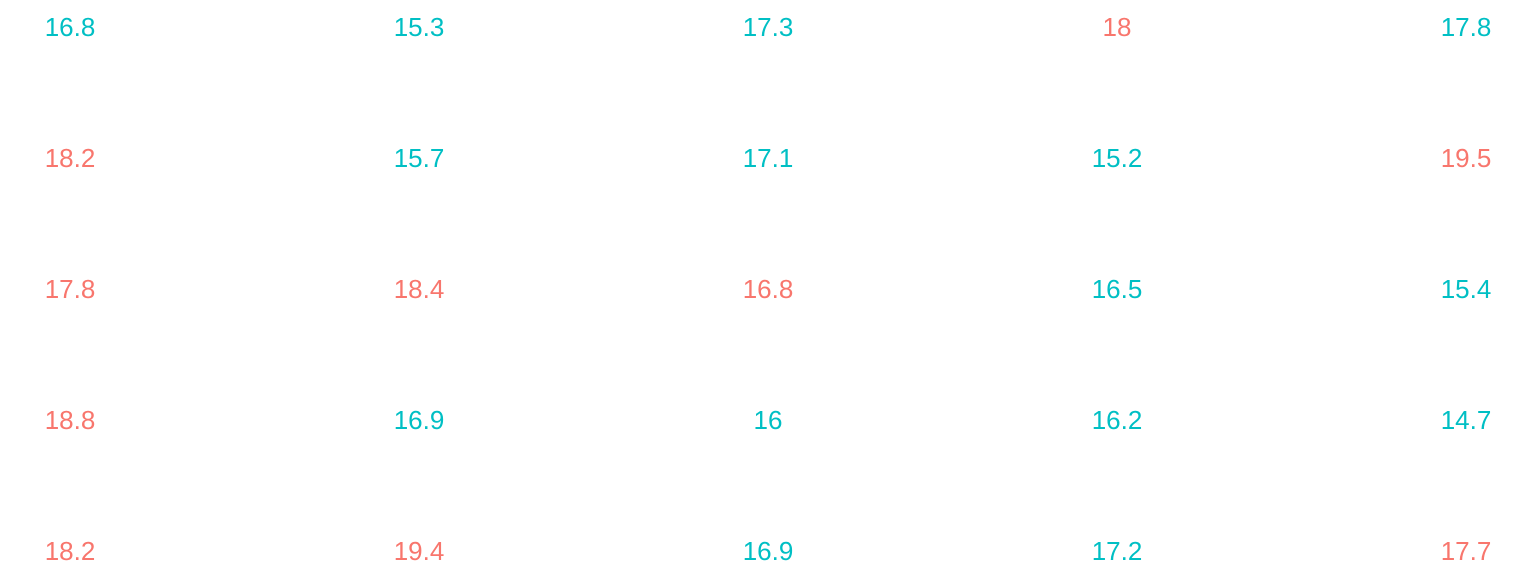 The image size is (1536, 576). Describe the element at coordinates (419, 551) in the screenshot. I see `value-label: 19.4` at that location.